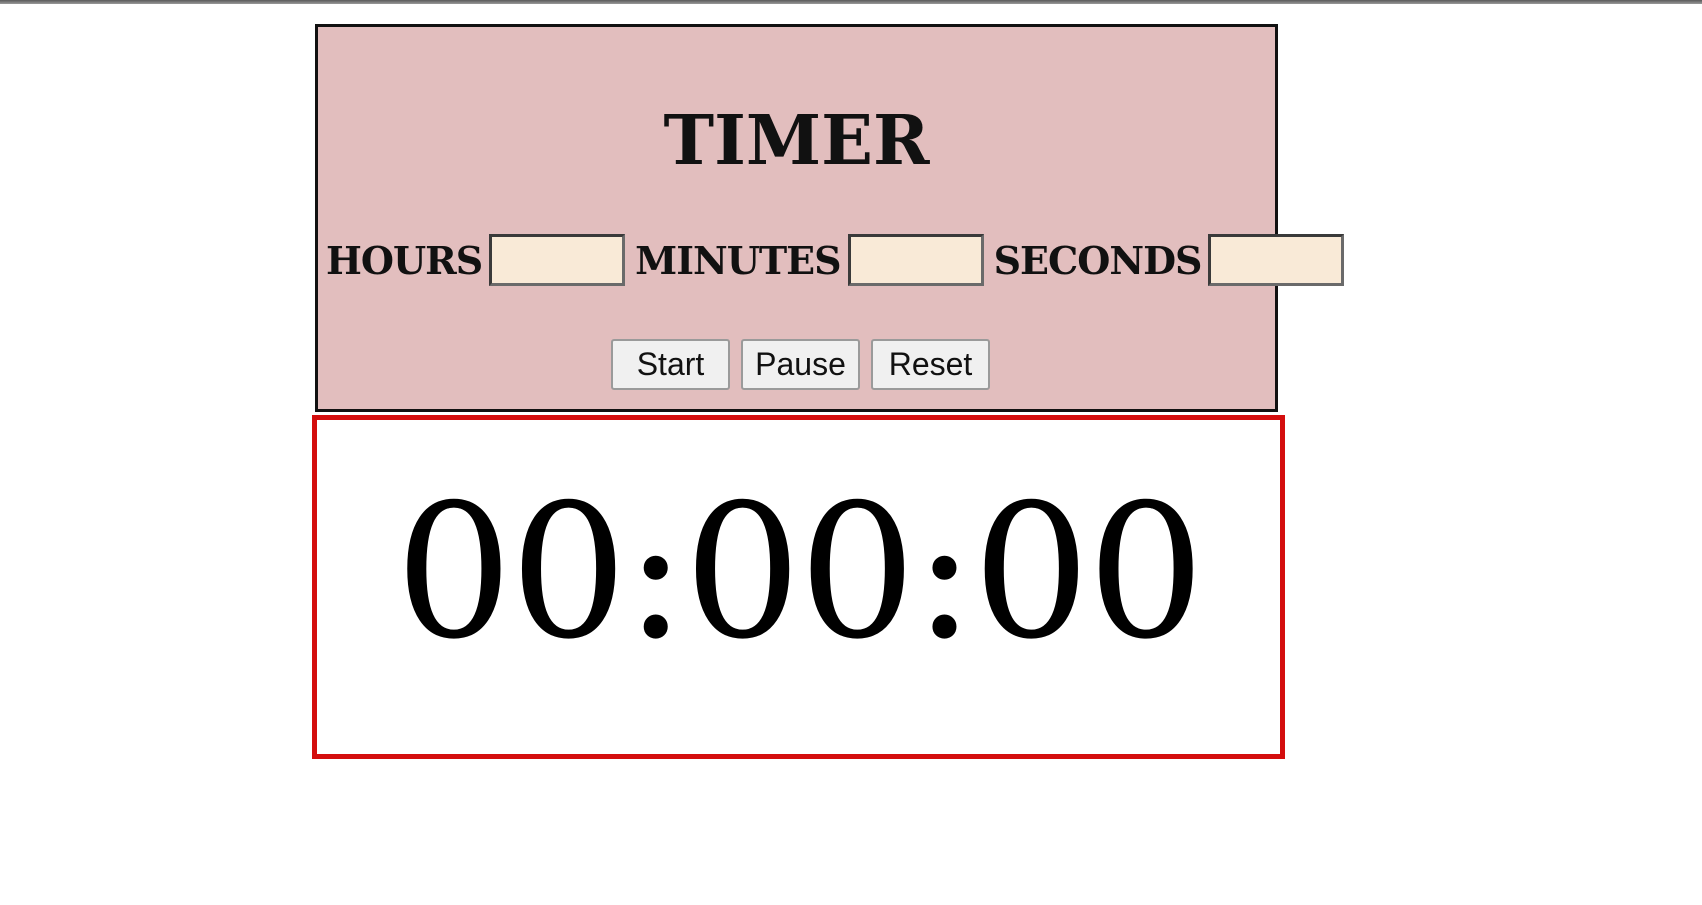  What do you see at coordinates (670, 364) in the screenshot?
I see `start-button: Start` at bounding box center [670, 364].